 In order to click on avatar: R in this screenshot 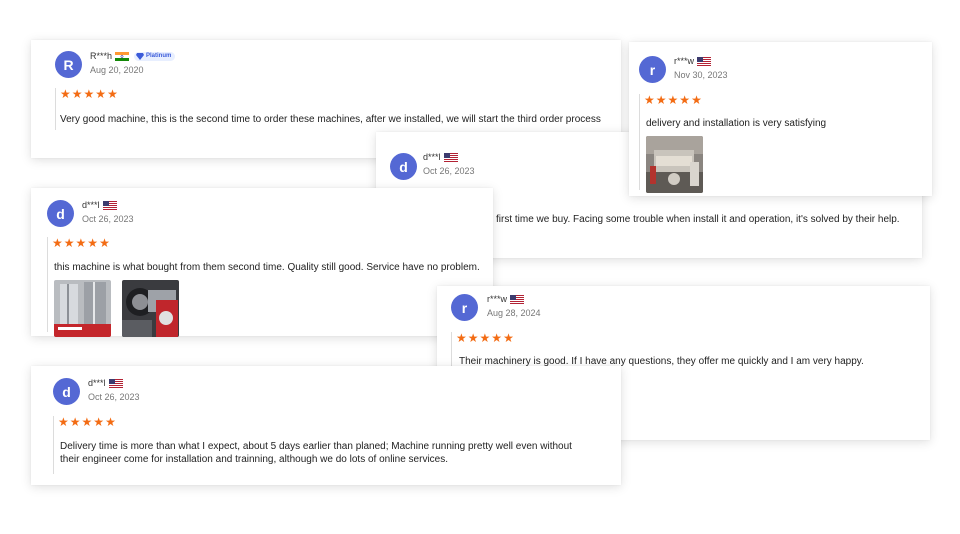, I will do `click(68, 64)`.